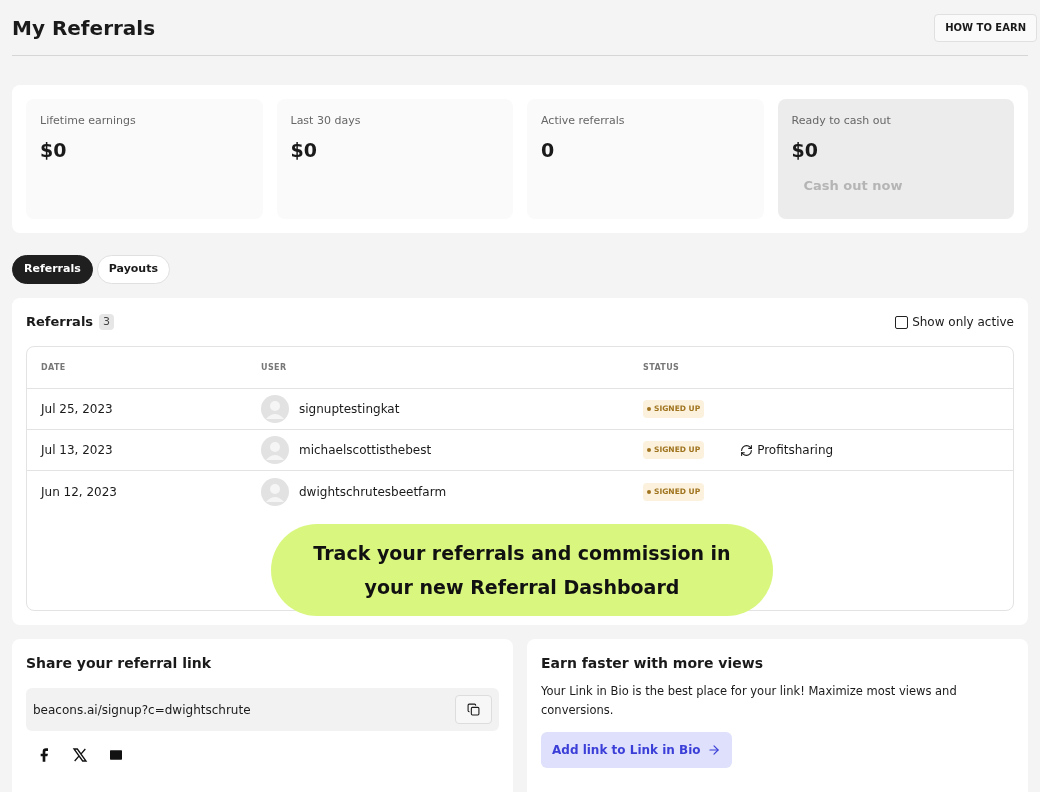  Describe the element at coordinates (522, 553) in the screenshot. I see `banner-text: Track your referrals and commission in` at that location.